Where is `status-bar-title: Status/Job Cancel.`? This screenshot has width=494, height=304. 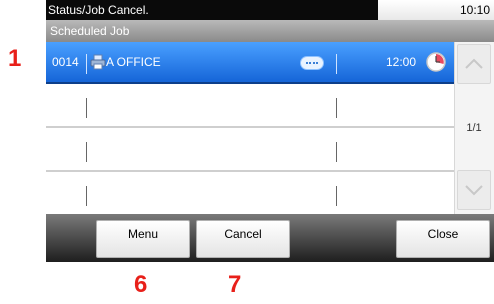
status-bar-title: Status/Job Cancel. is located at coordinates (98, 10).